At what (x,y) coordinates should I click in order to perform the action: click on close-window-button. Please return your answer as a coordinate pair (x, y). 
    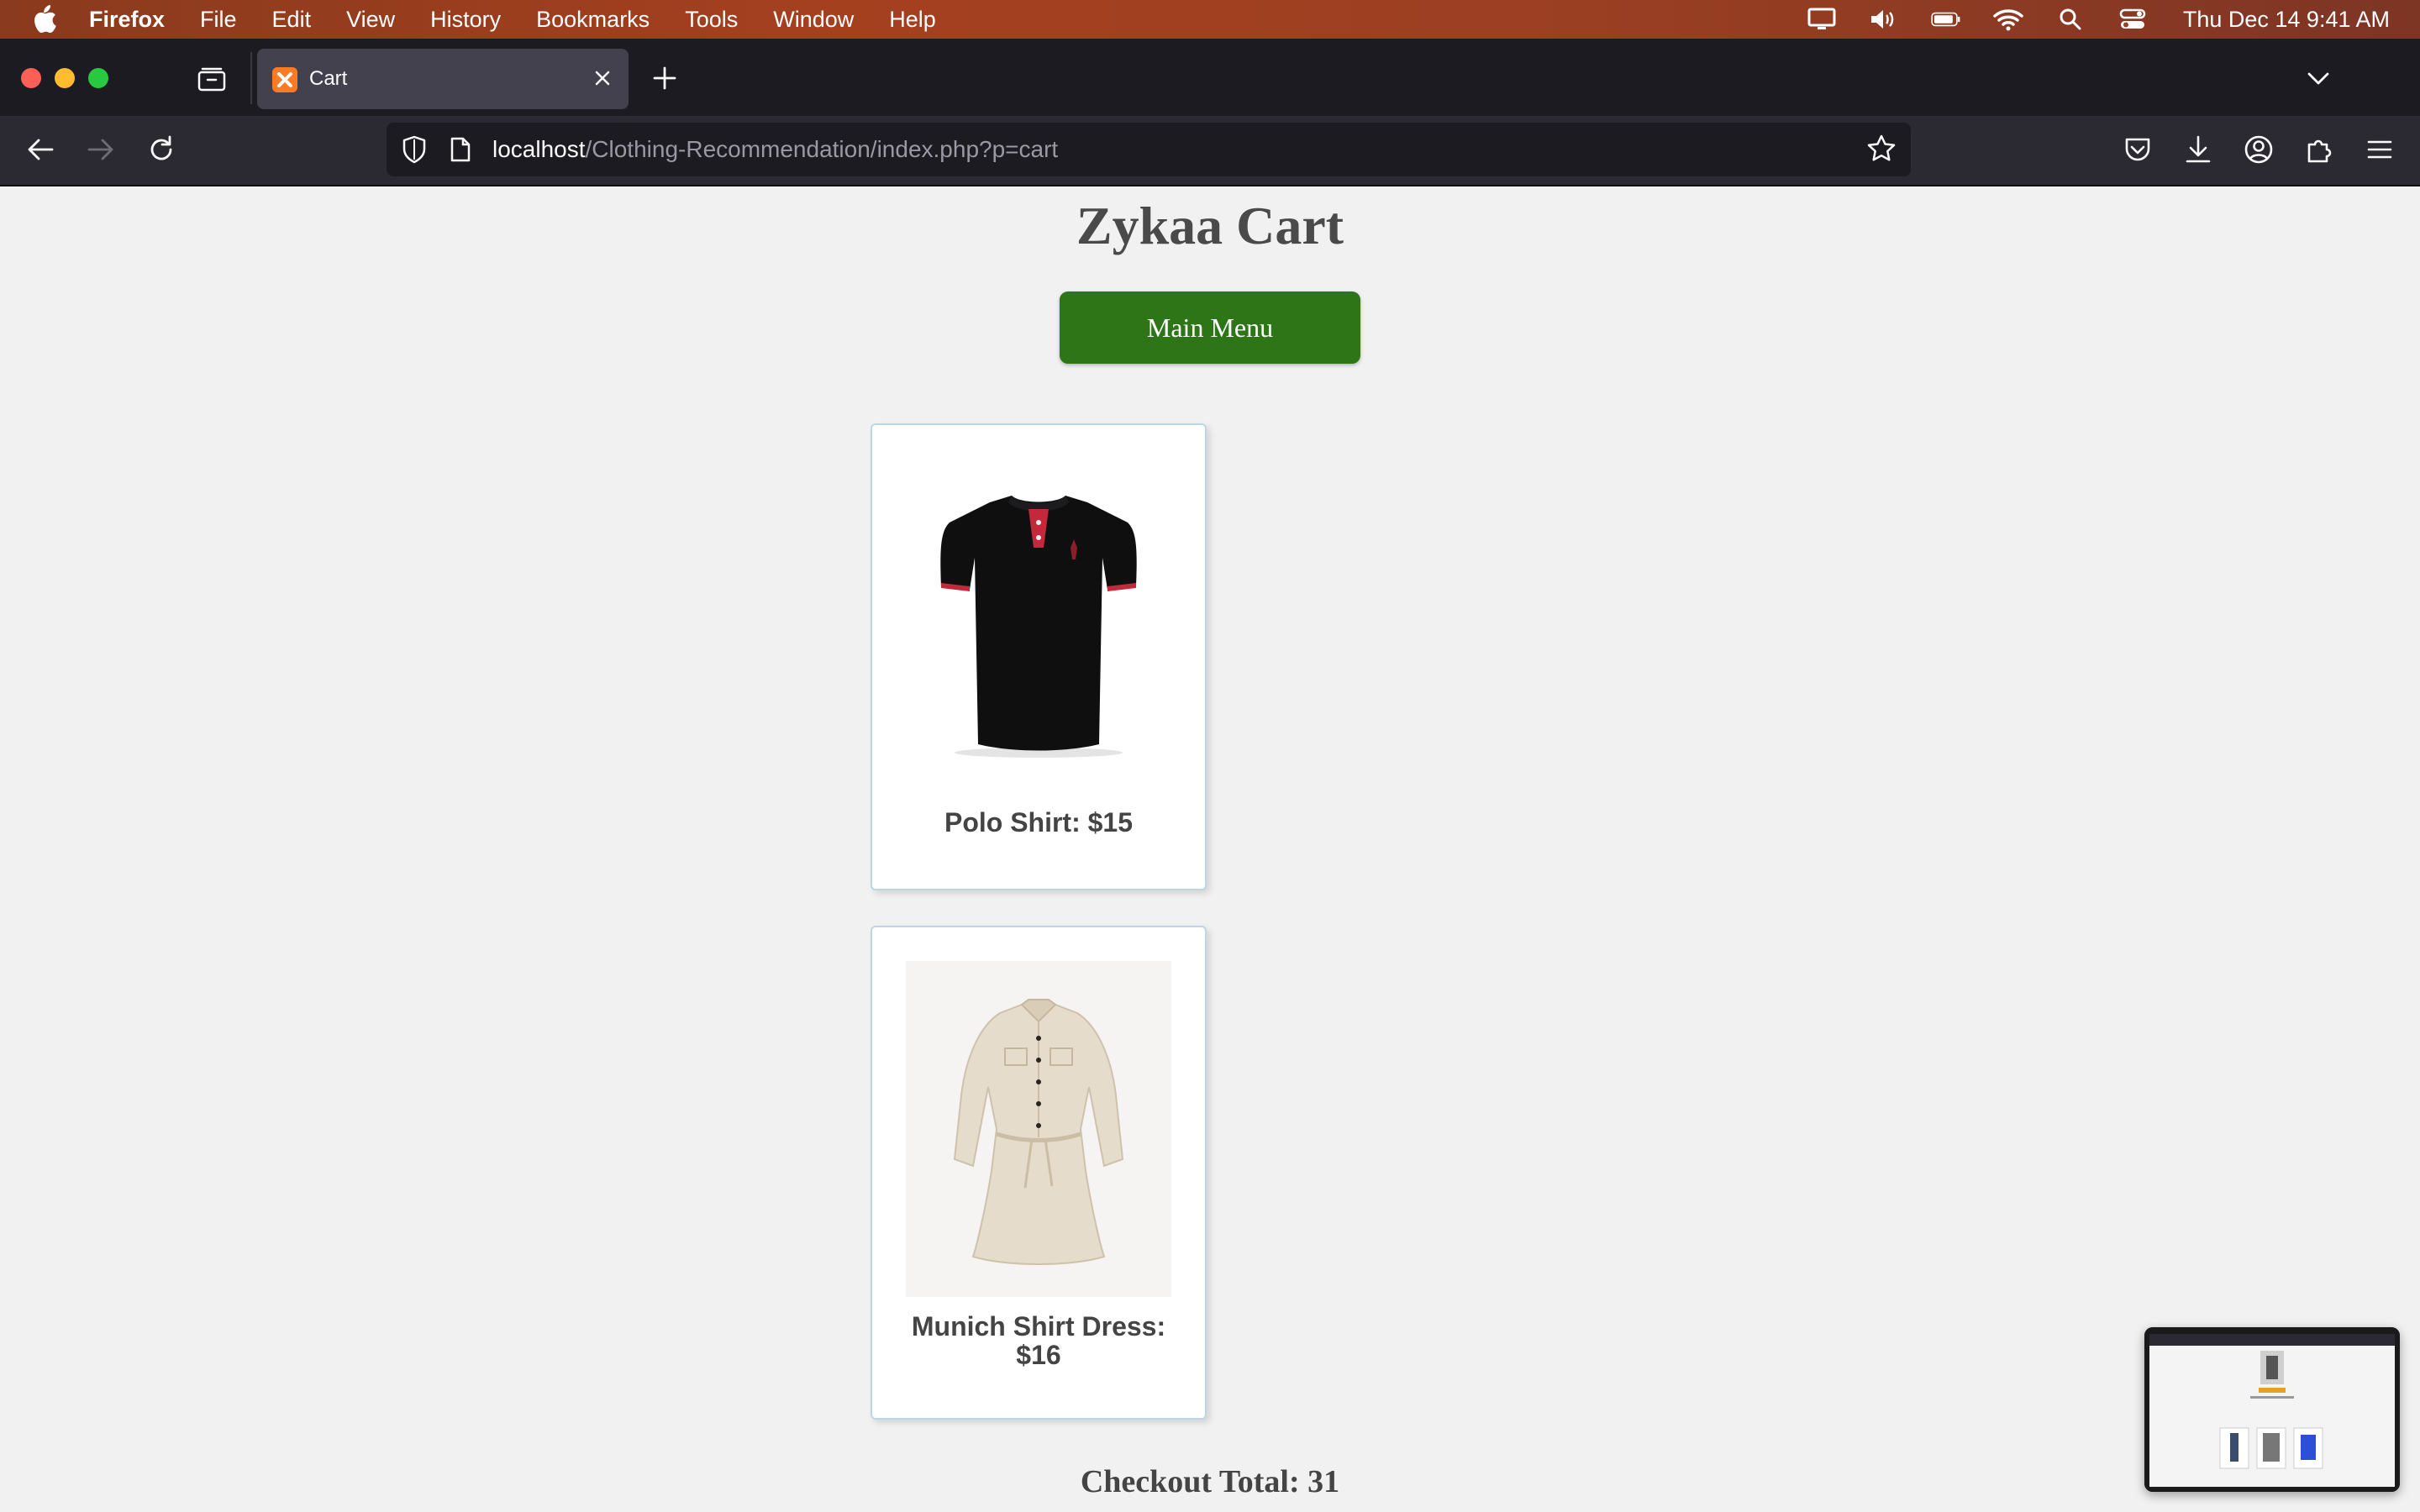
    Looking at the image, I should click on (31, 78).